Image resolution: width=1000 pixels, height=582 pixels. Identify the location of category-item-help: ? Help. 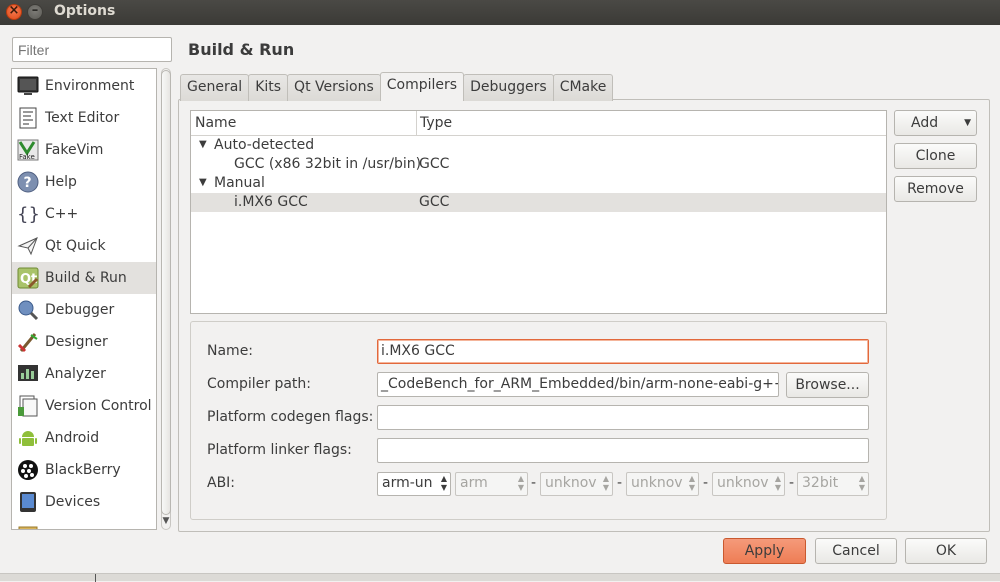
(84, 182).